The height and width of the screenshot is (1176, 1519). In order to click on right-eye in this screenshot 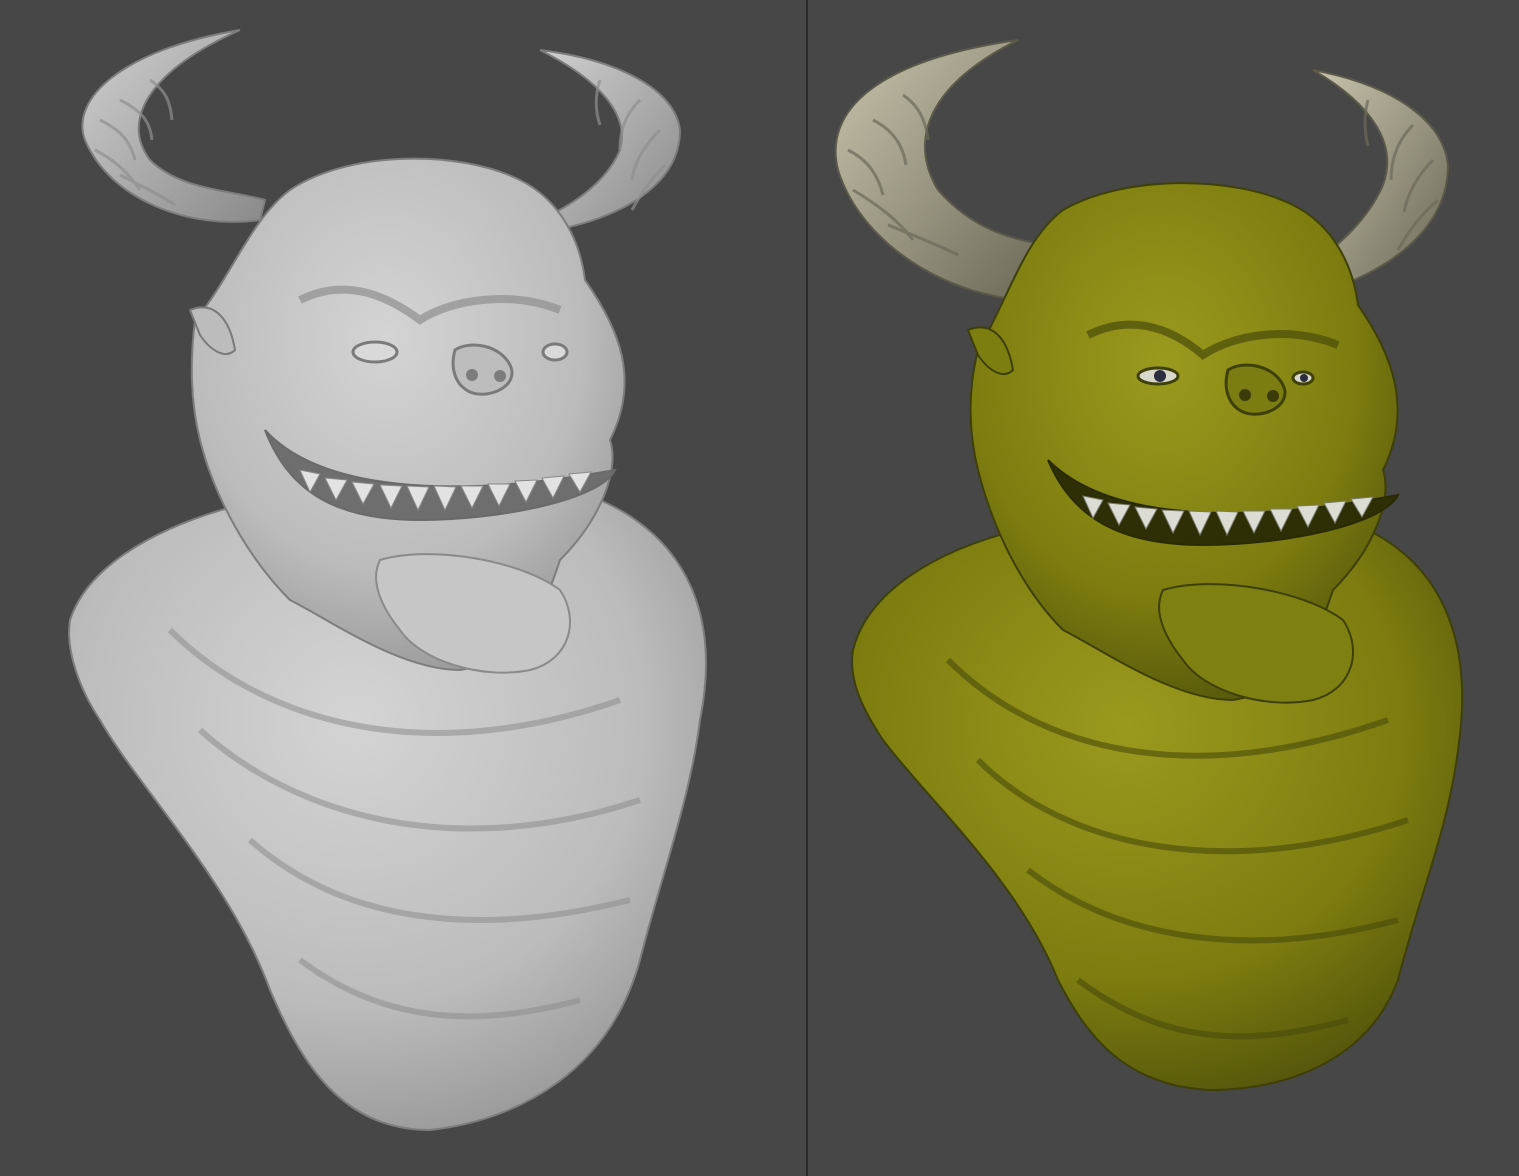, I will do `click(555, 352)`.